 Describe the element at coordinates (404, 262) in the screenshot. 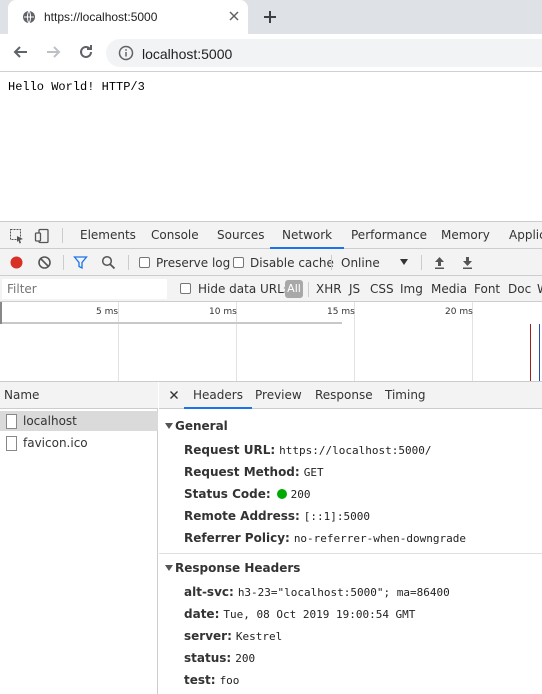

I see `dropdown-arrow-icon` at that location.